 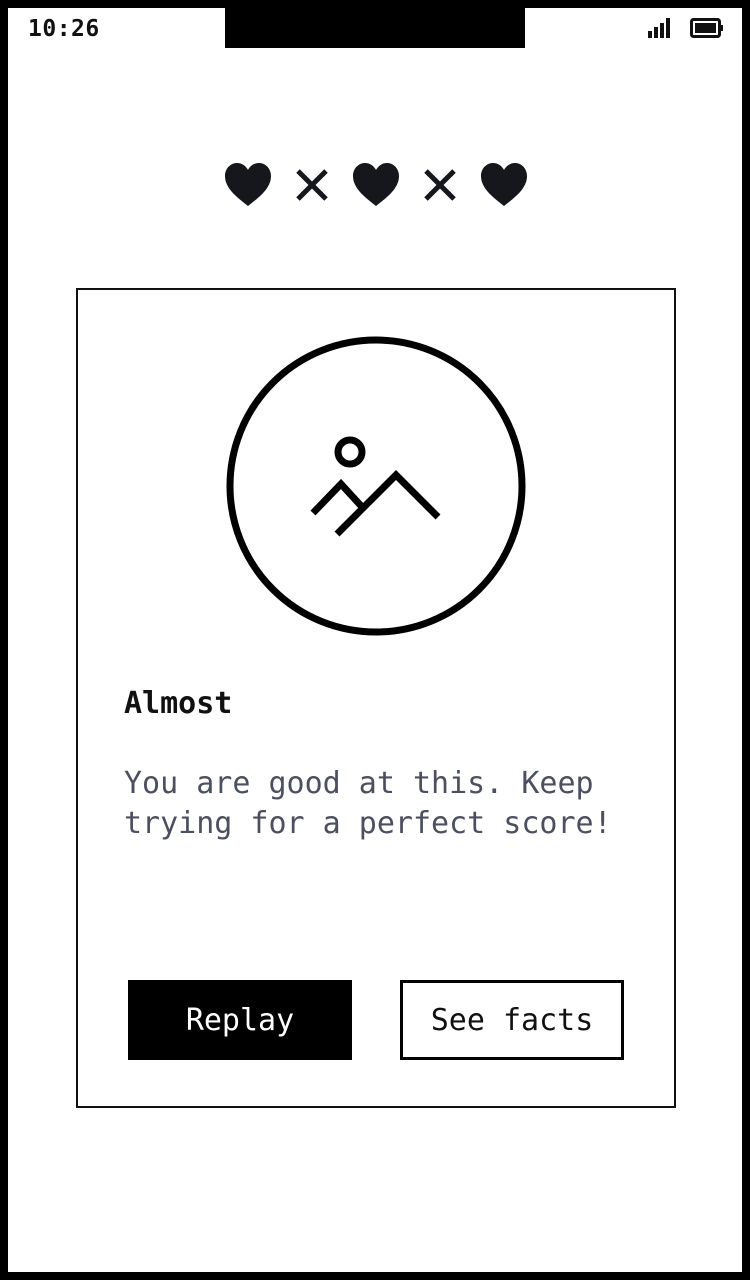 What do you see at coordinates (375, 28) in the screenshot?
I see `device-notch` at bounding box center [375, 28].